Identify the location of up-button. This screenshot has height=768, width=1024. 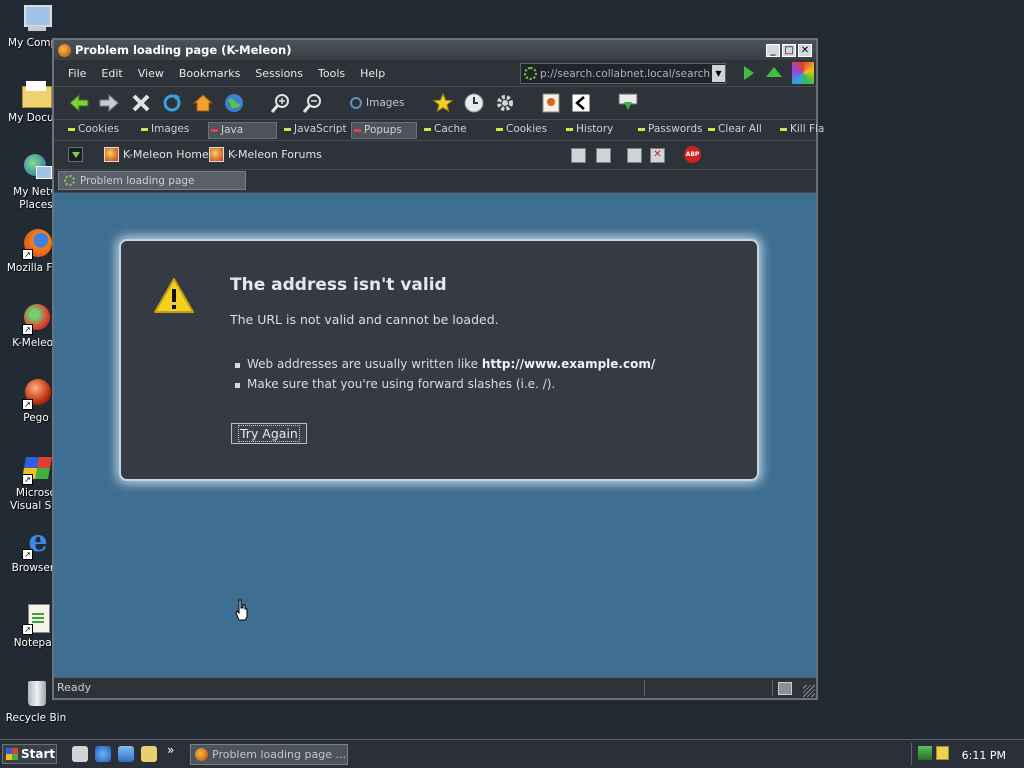
(774, 72).